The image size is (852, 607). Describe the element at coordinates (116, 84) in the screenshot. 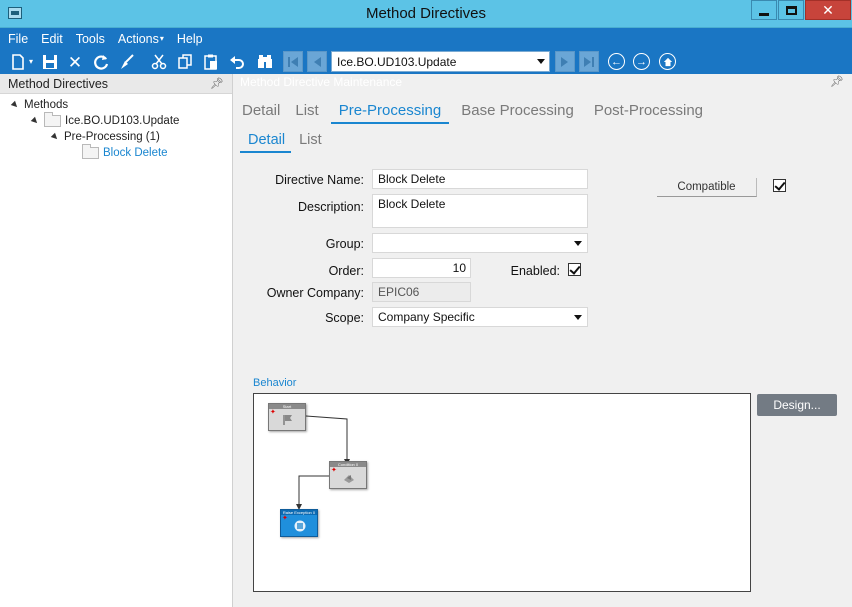

I see `tree-panel-header: Method Directives 📌︎` at that location.